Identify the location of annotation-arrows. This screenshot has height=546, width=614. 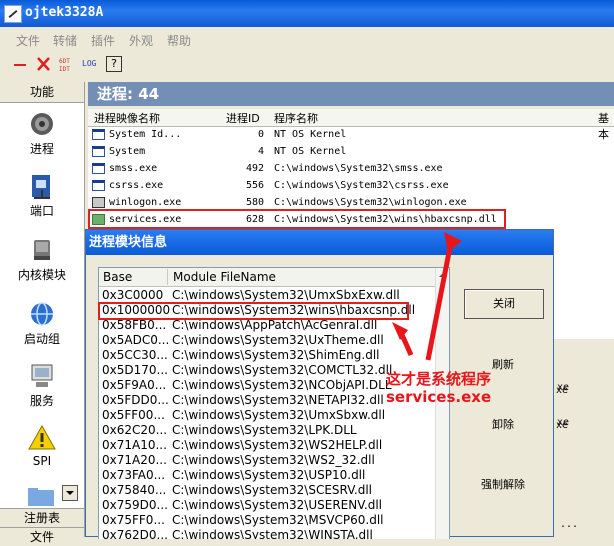
(427, 296).